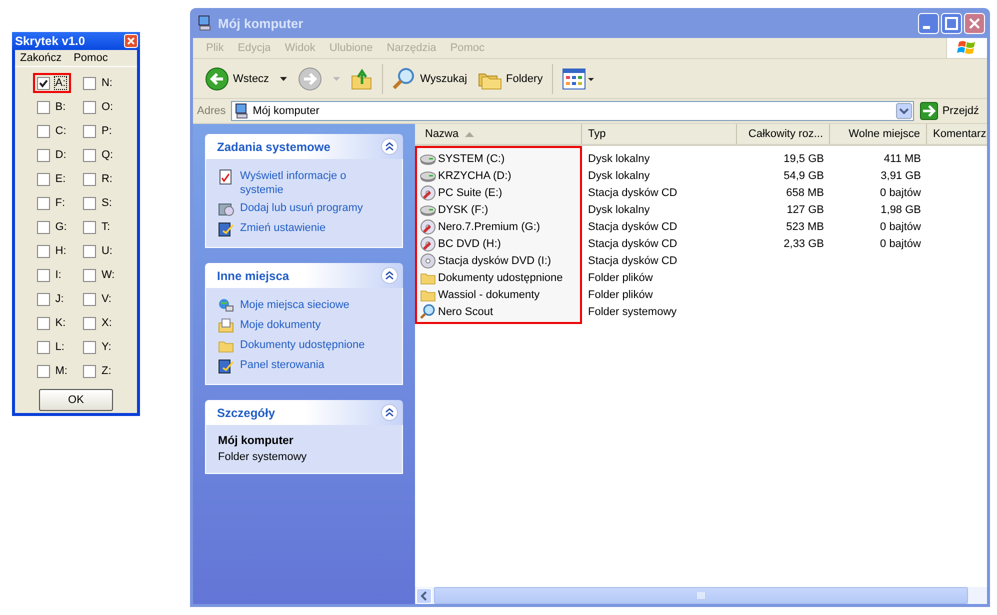 The height and width of the screenshot is (615, 997). Describe the element at coordinates (60, 131) in the screenshot. I see `checkbox-label: C:` at that location.